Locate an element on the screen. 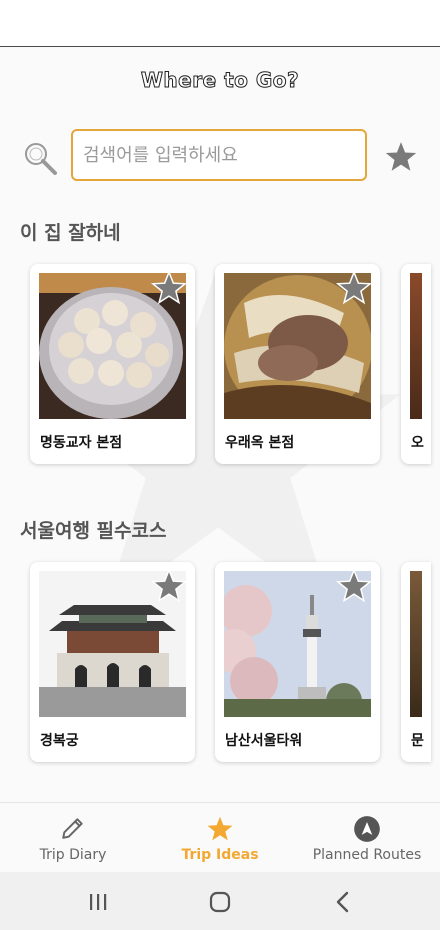  tab-trip-ideas: Trip Ideas is located at coordinates (220, 838).